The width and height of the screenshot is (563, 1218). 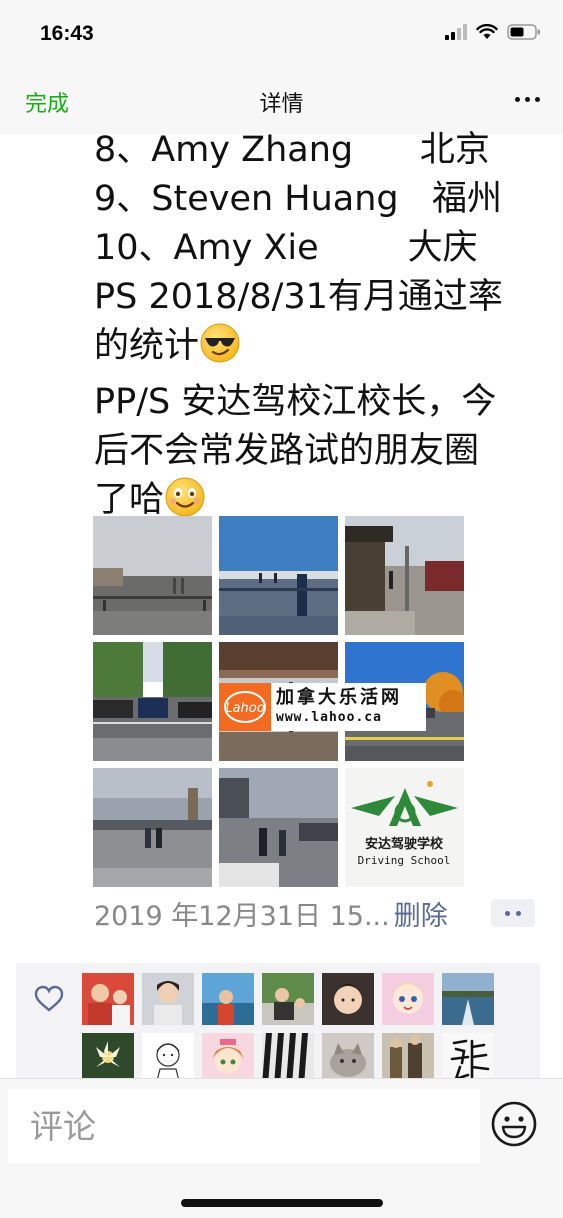 I want to click on post-line: 的统计, so click(x=147, y=346).